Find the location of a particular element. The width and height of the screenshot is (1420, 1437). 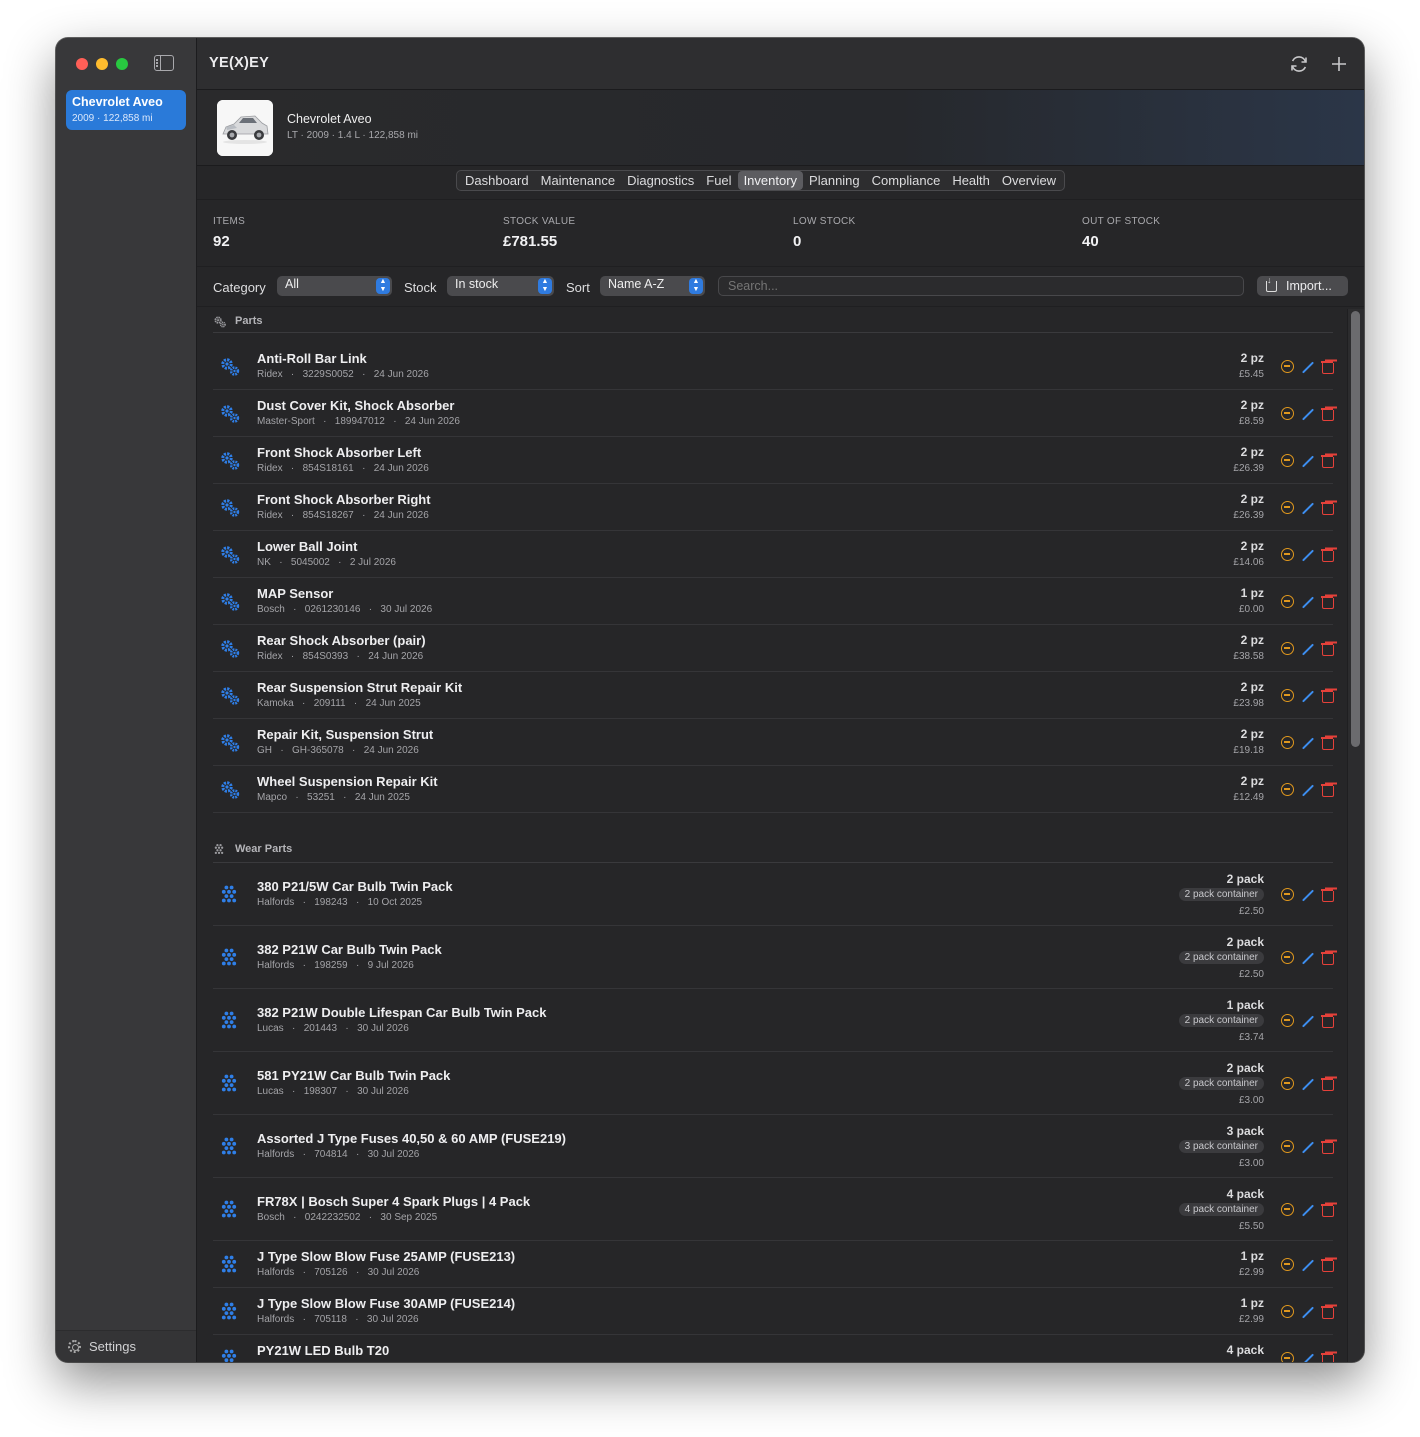

refresh-button is located at coordinates (1299, 64).